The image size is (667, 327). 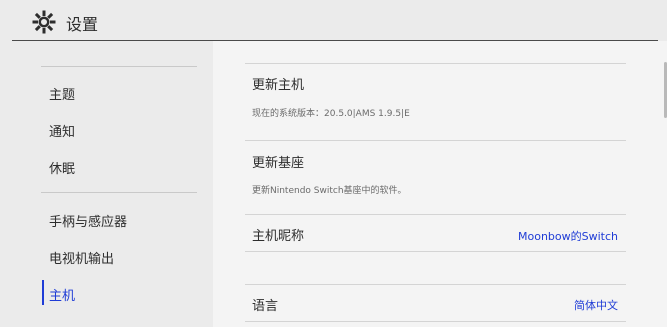 I want to click on sidebar-item-system: 主机, so click(x=62, y=294).